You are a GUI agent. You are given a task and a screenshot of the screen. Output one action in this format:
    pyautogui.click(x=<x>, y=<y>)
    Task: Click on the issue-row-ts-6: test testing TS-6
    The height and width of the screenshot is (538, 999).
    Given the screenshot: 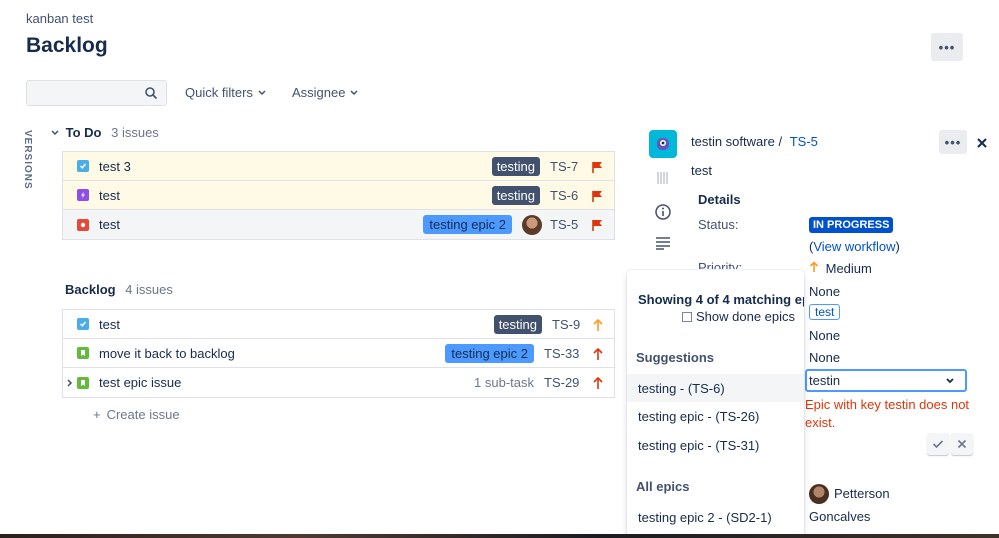 What is the action you would take?
    pyautogui.click(x=338, y=195)
    